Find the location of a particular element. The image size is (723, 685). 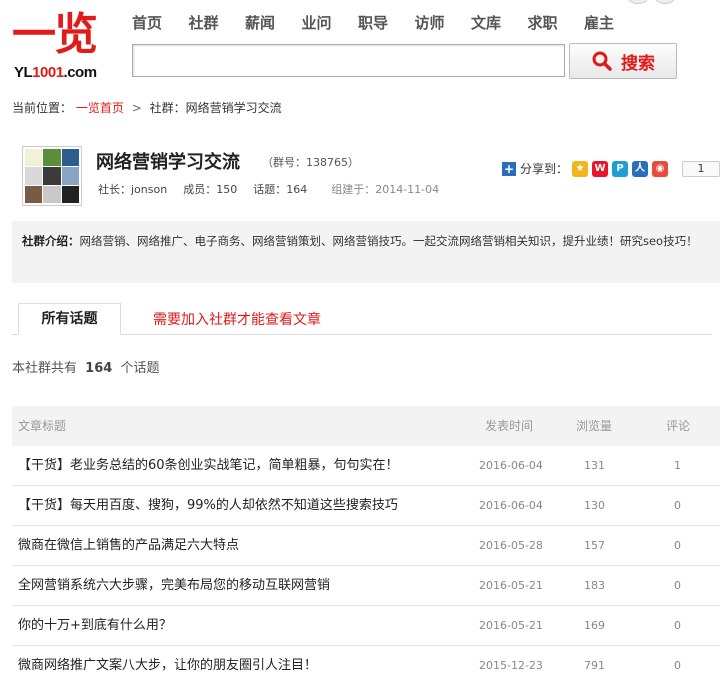

group-number: （群号：138765） is located at coordinates (310, 162).